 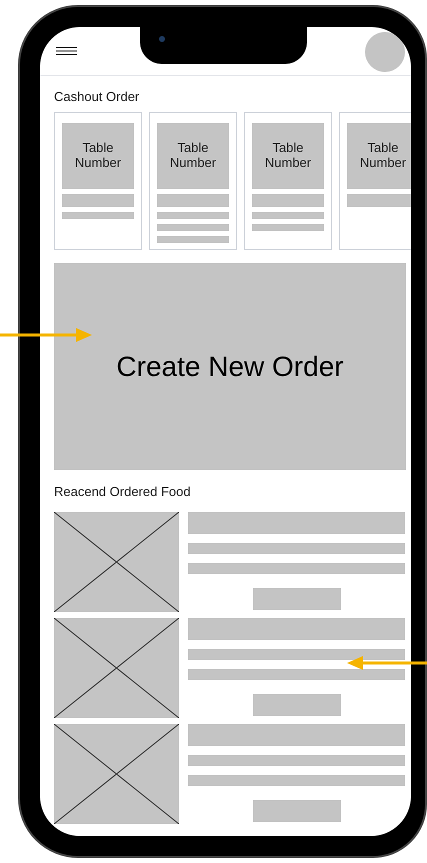 I want to click on avatar, so click(x=385, y=52).